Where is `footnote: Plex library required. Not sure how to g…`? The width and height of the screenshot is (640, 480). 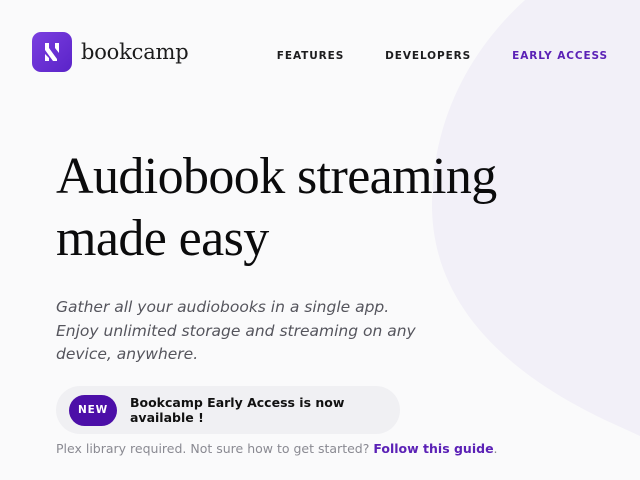
footnote: Plex library required. Not sure how to g… is located at coordinates (277, 448).